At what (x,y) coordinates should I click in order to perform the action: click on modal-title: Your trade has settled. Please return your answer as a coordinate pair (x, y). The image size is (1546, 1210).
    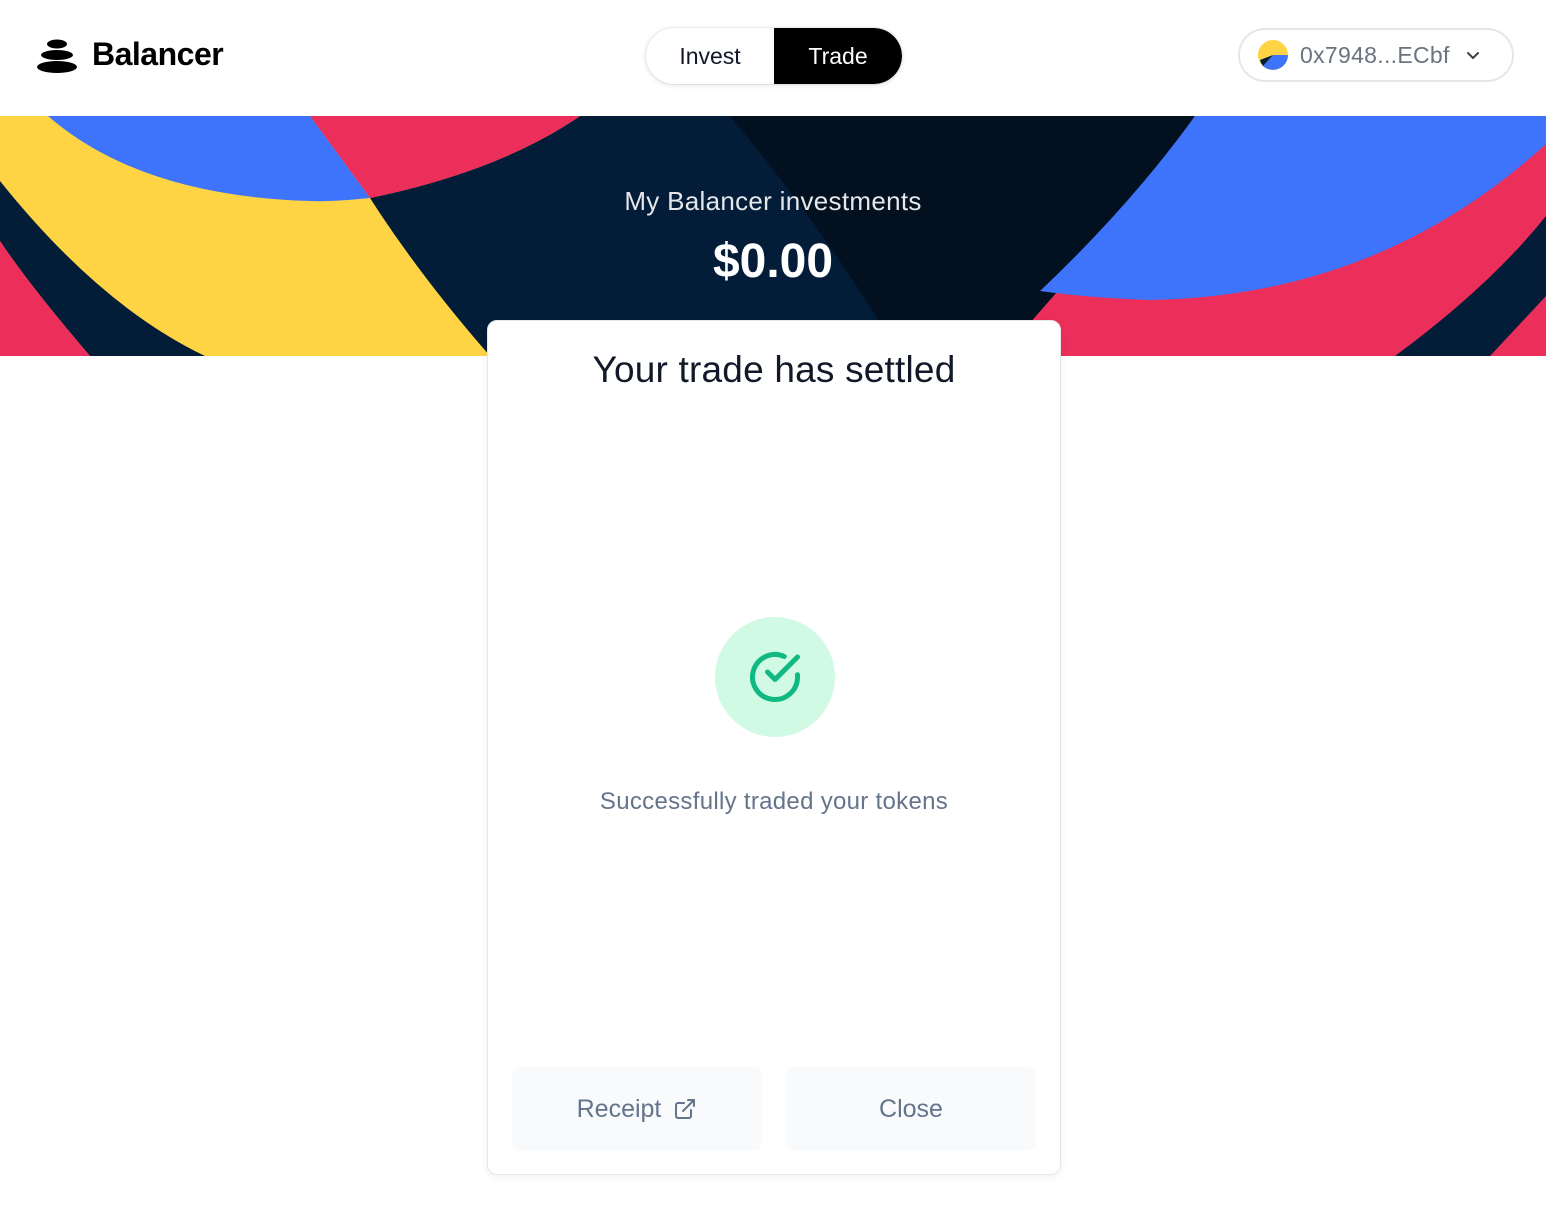
    Looking at the image, I should click on (774, 369).